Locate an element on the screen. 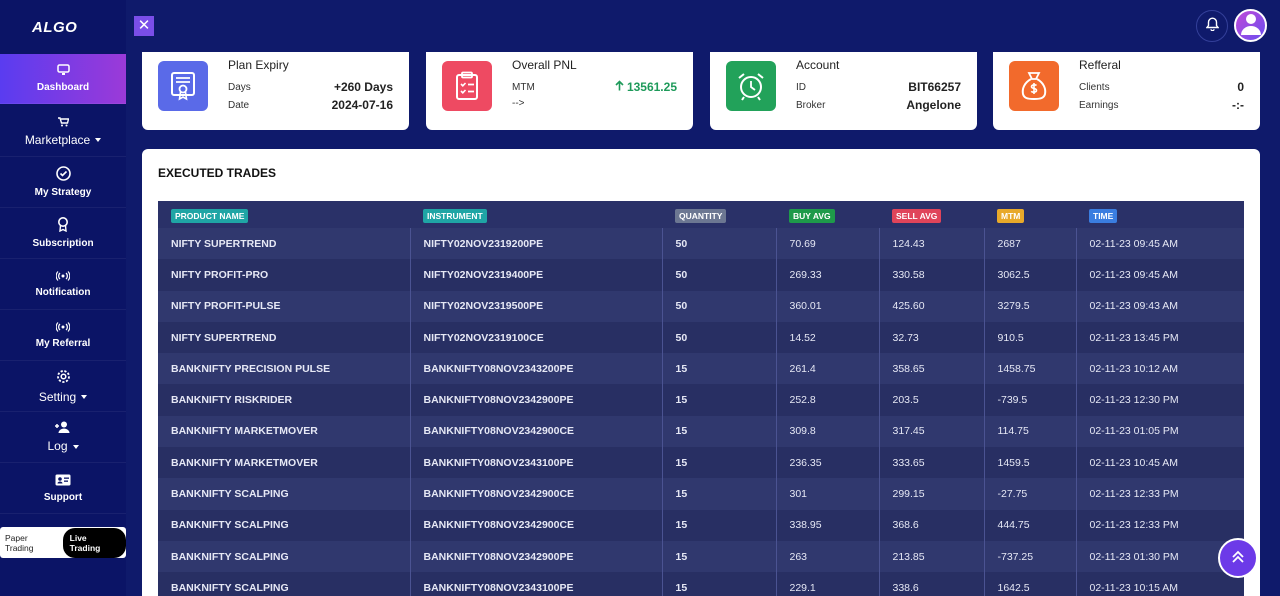 The image size is (1280, 596). trading-mode-toggle: Paper Trading Live Trading is located at coordinates (63, 542).